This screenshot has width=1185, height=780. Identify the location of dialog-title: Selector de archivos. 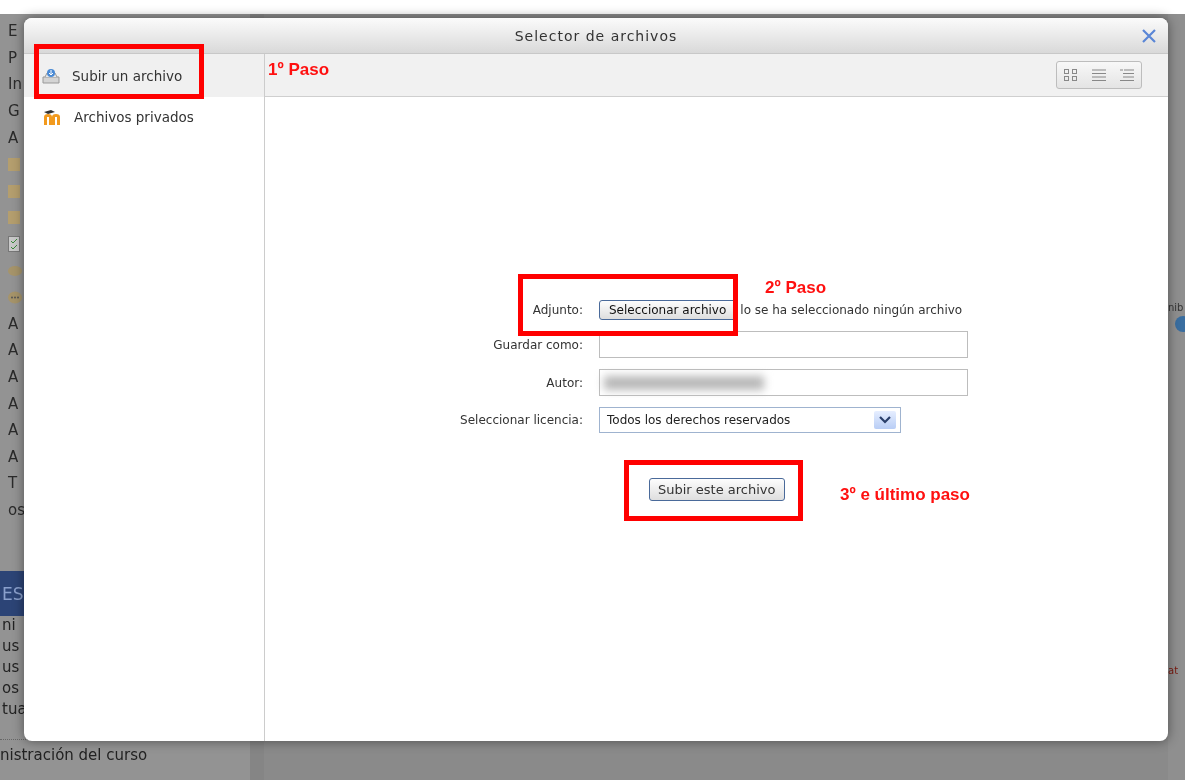
(596, 35).